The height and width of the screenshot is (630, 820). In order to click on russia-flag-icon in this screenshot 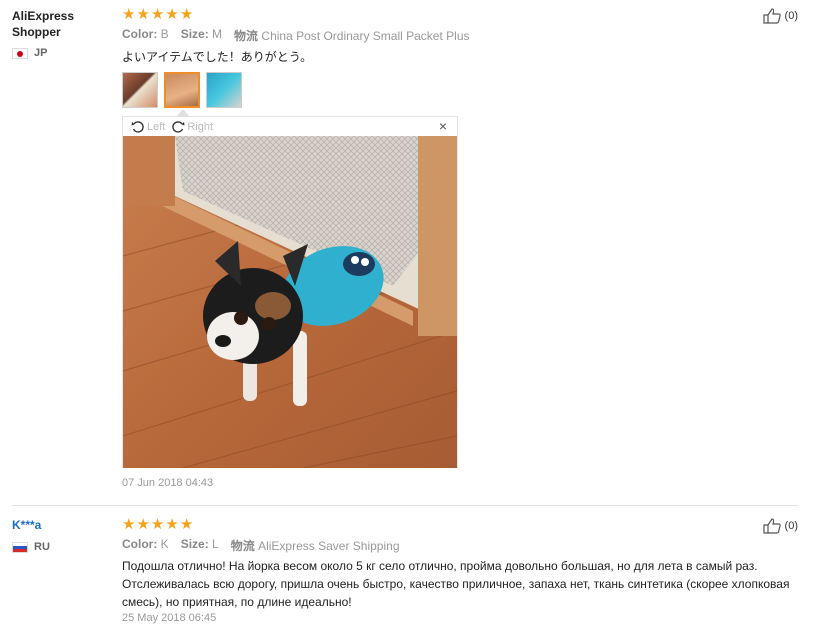, I will do `click(20, 547)`.